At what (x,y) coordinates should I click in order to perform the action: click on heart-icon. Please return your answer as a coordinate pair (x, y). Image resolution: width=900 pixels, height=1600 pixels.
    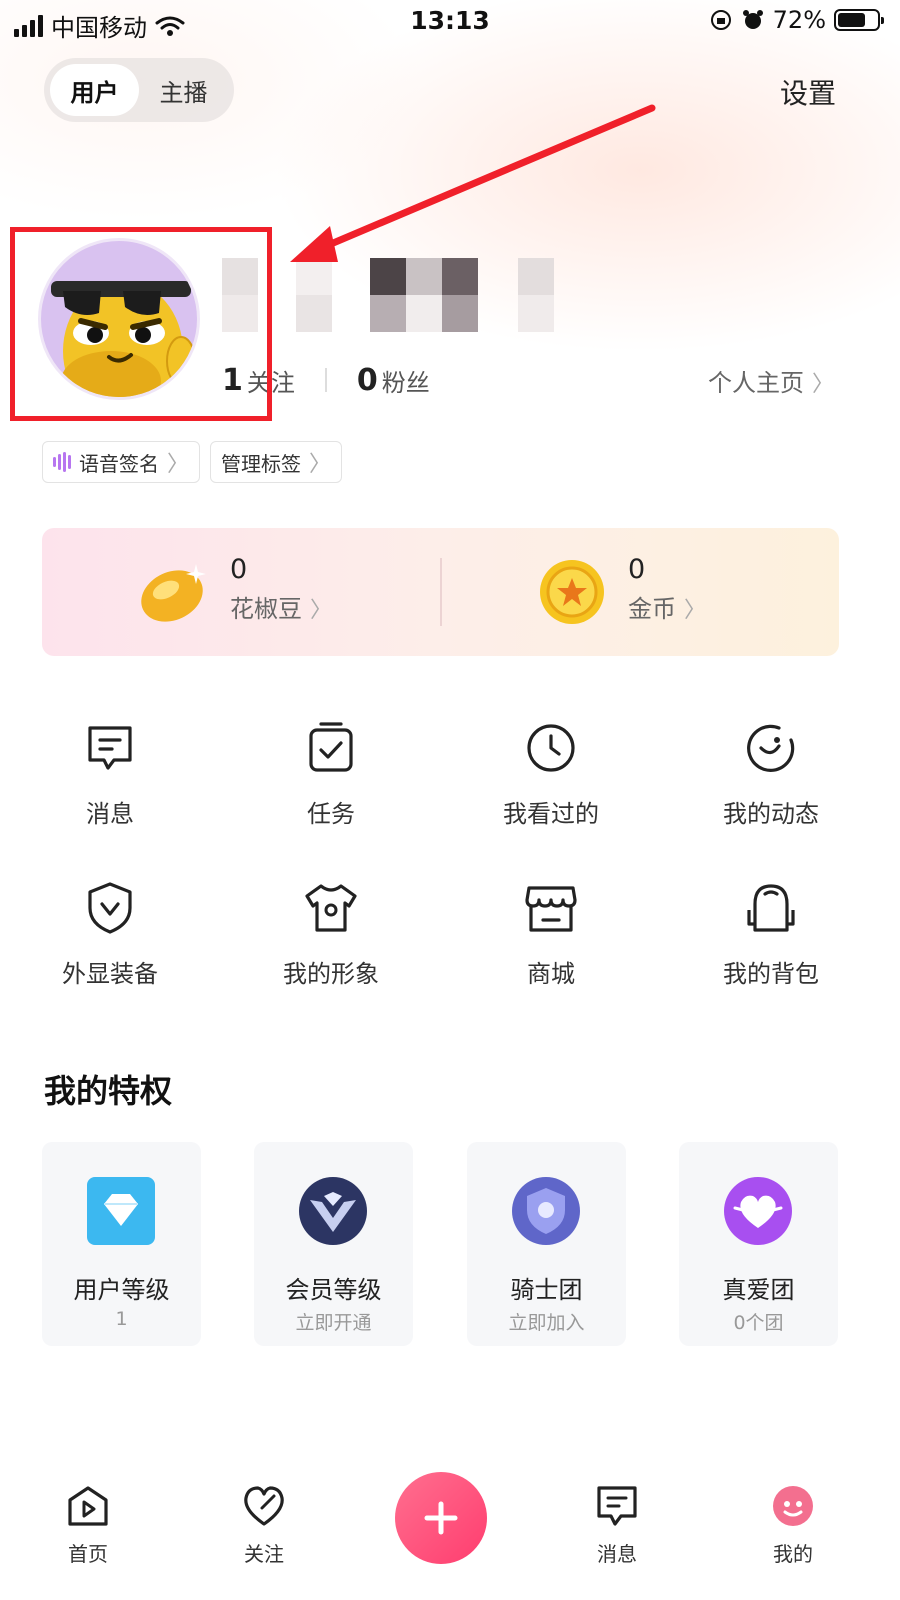
    Looking at the image, I should click on (264, 1506).